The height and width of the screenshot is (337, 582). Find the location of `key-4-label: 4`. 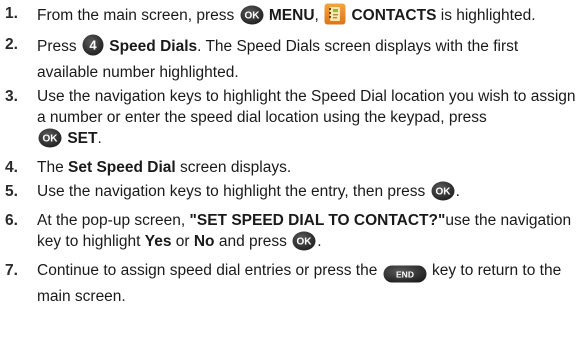

key-4-label: 4 is located at coordinates (93, 45).